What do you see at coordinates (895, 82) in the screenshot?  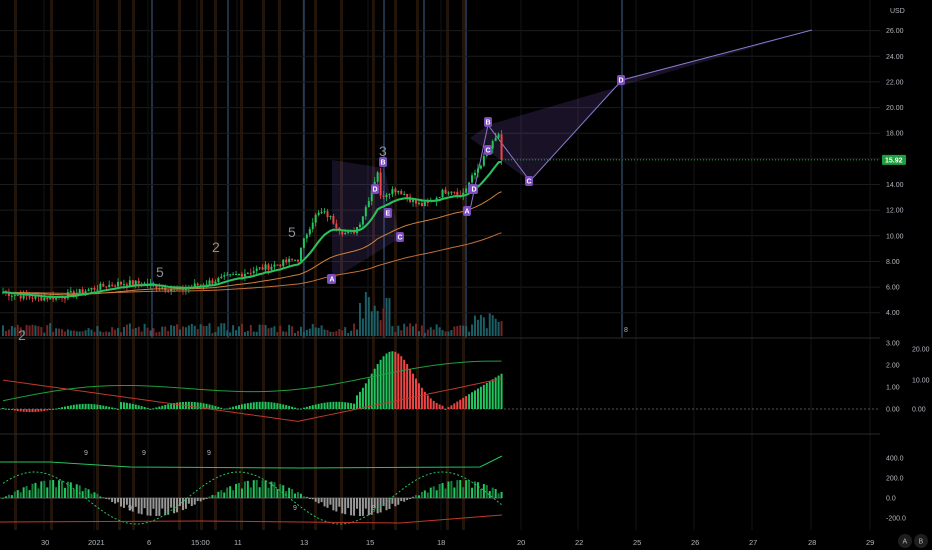 I see `price-tick: 22.00` at bounding box center [895, 82].